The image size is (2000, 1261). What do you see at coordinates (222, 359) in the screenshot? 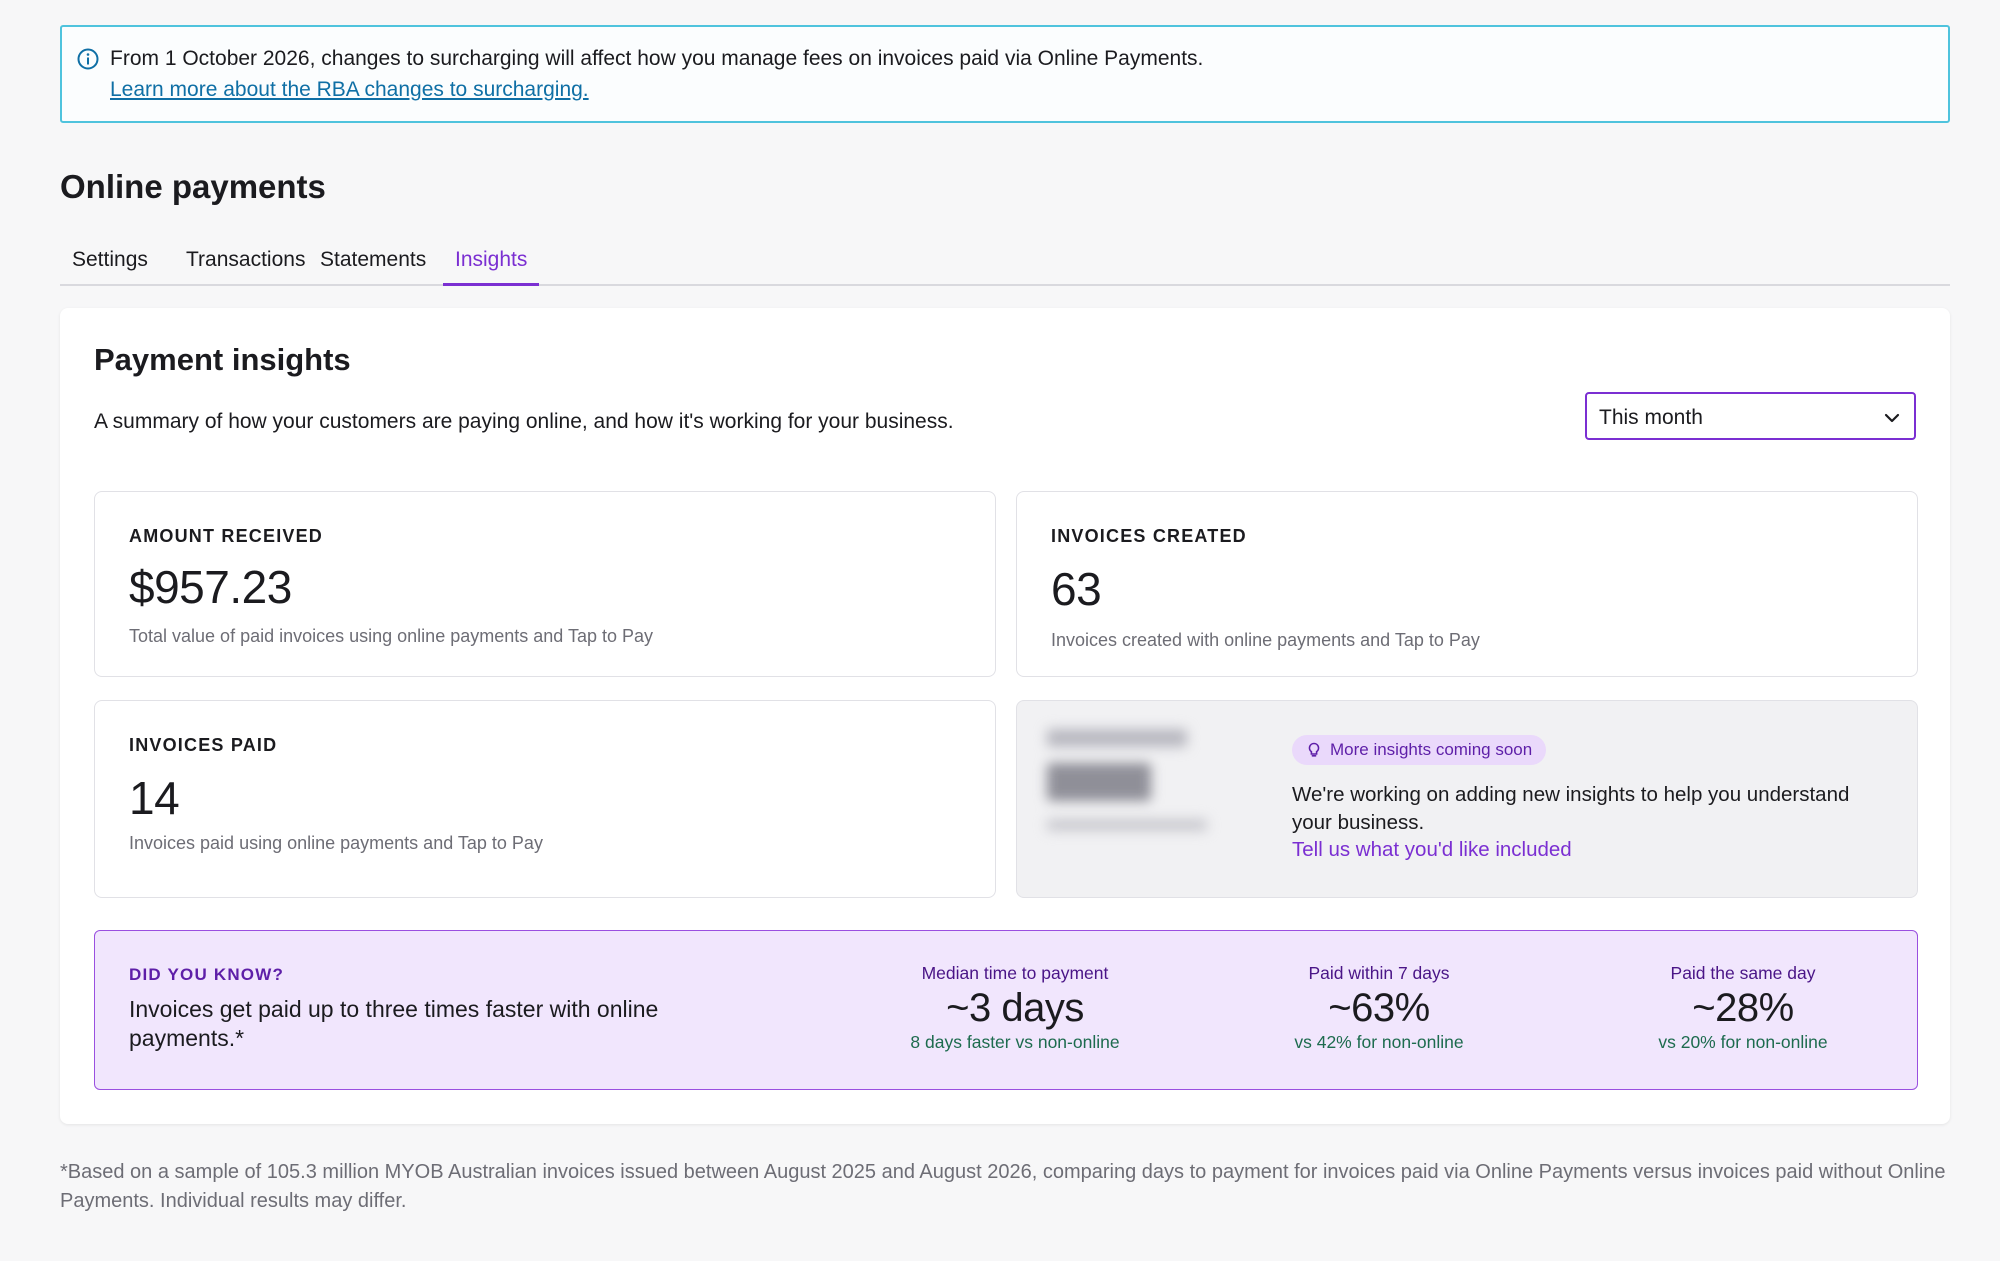
I see `insights-title: Payment insights` at bounding box center [222, 359].